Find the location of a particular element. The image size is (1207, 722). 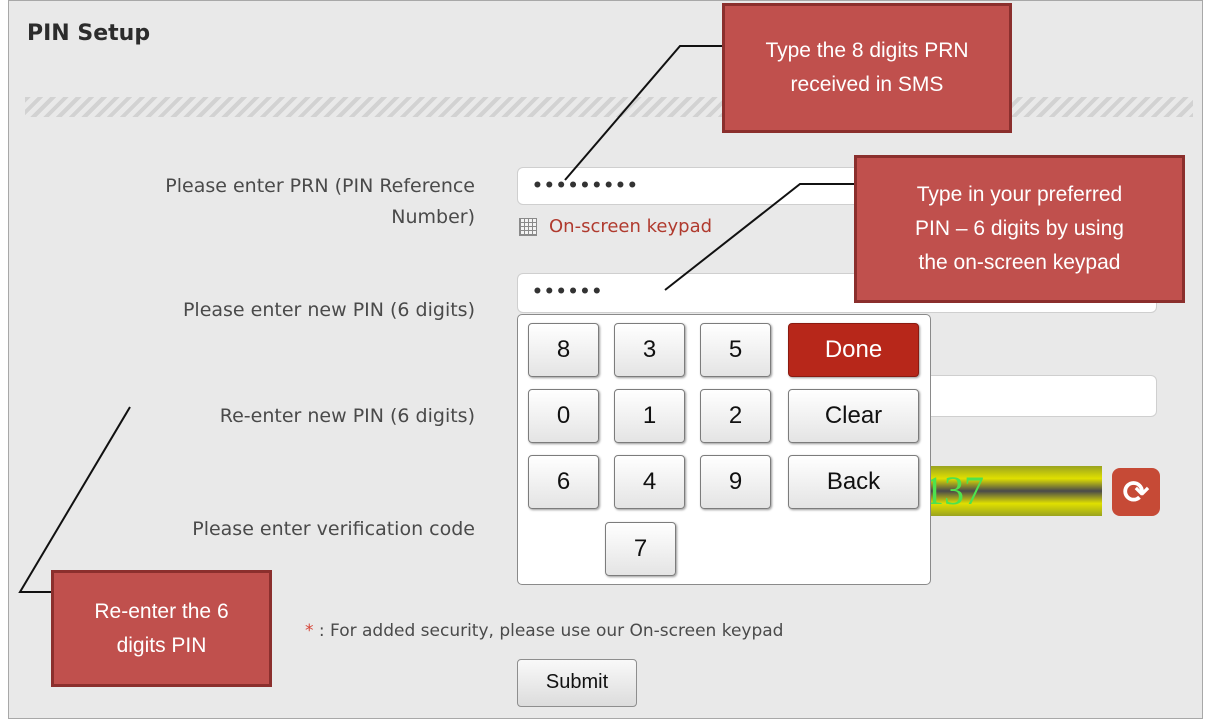

key-2: 2 is located at coordinates (735, 416).